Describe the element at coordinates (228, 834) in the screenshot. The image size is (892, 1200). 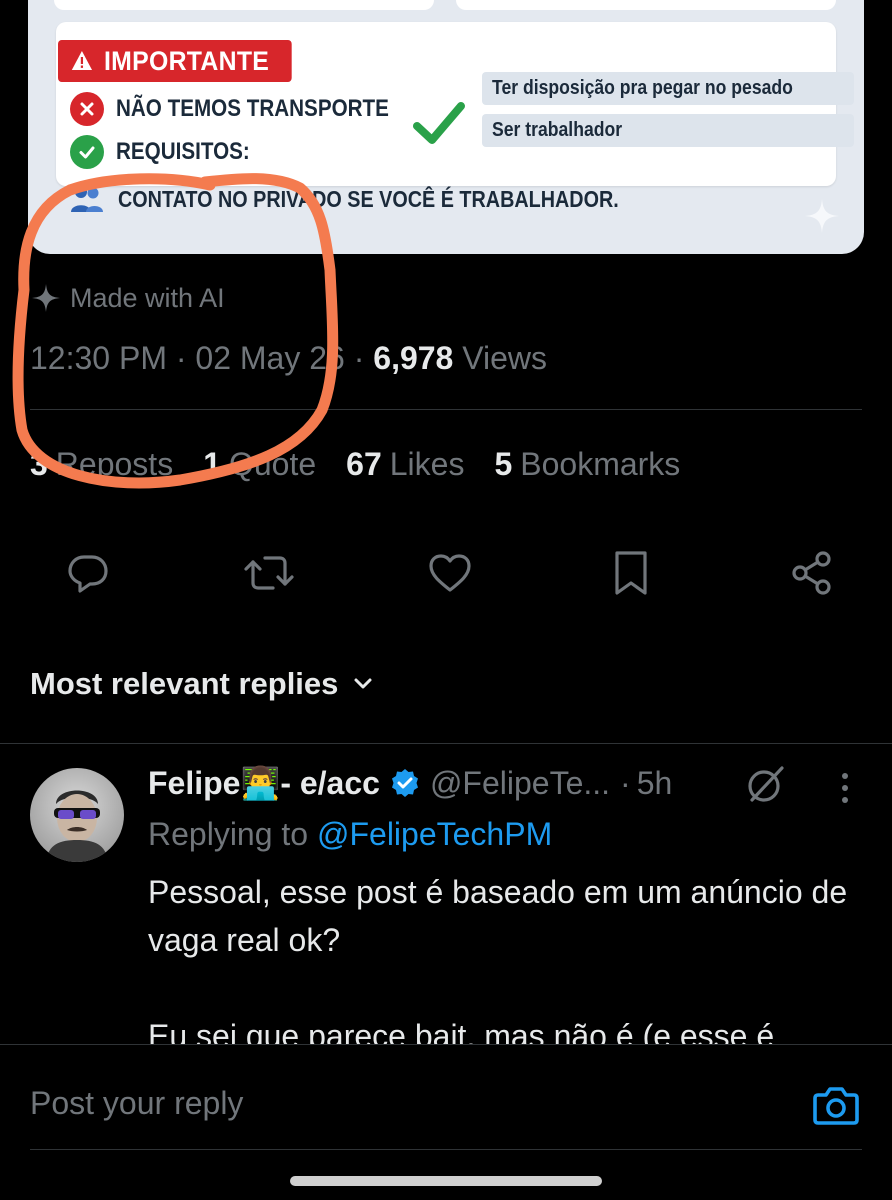
I see `replying-prefix: Replying to` at that location.